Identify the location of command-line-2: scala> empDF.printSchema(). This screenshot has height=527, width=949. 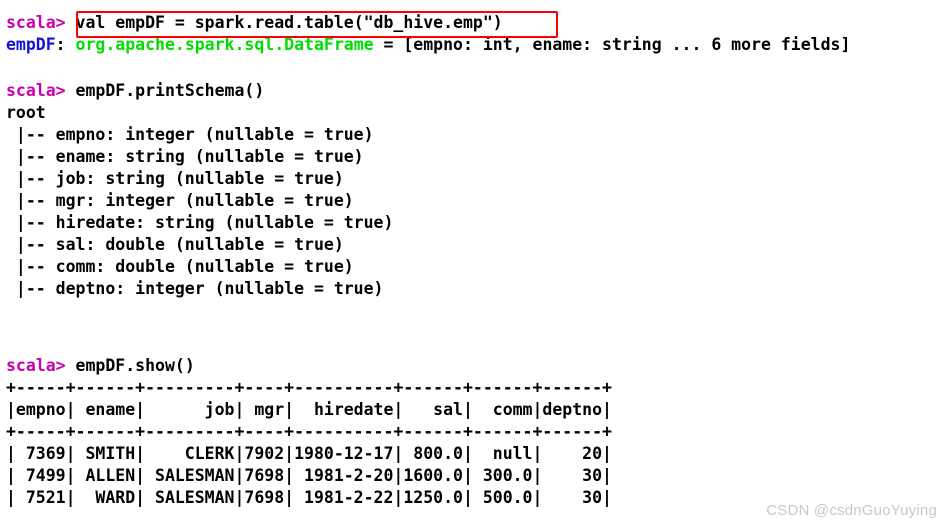
(196, 91).